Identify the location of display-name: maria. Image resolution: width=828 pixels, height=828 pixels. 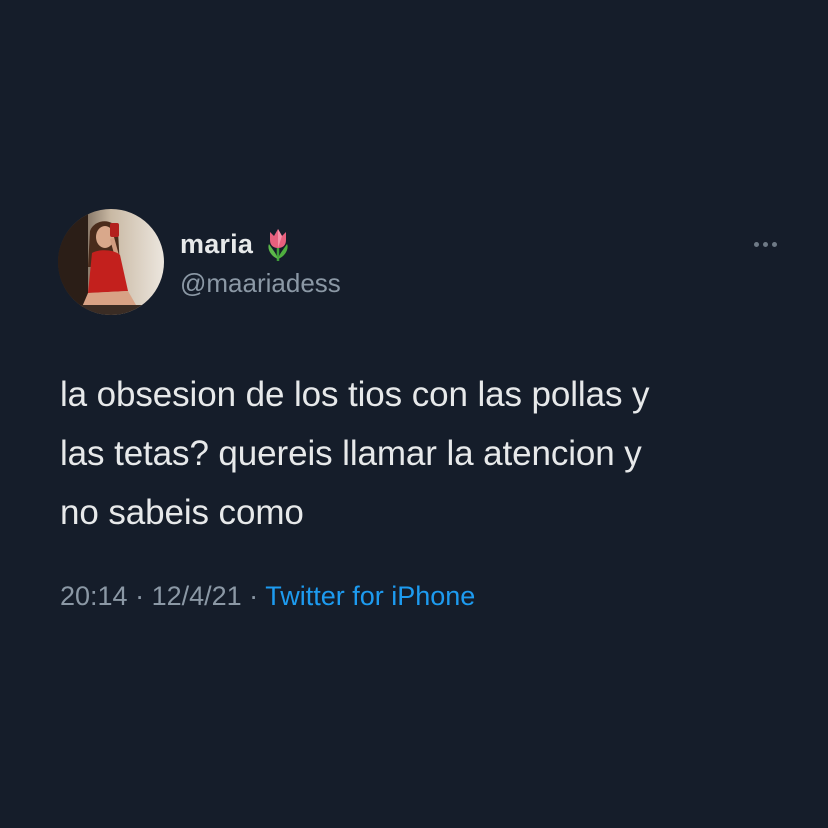
(216, 244).